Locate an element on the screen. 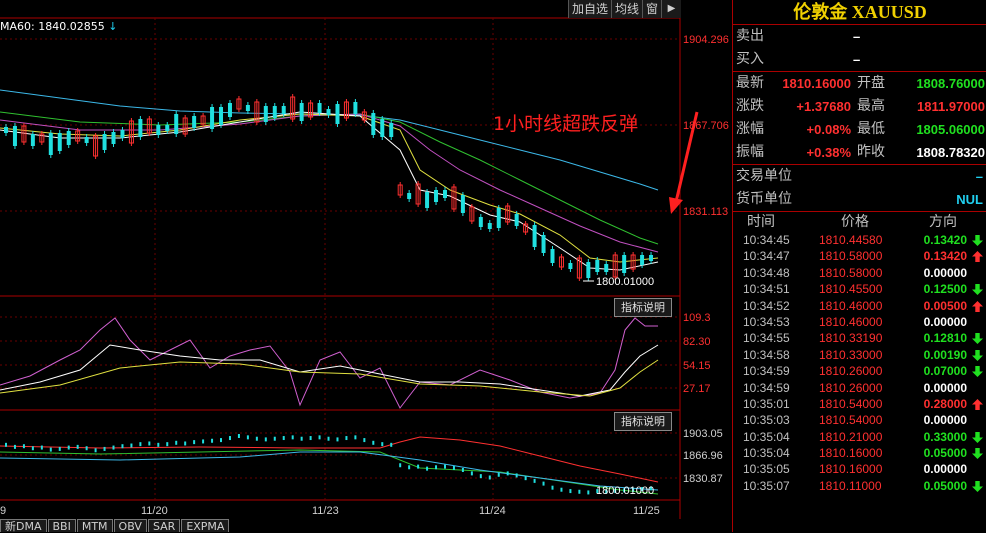 The width and height of the screenshot is (986, 533). tick-price: 1810.33000 is located at coordinates (851, 354).